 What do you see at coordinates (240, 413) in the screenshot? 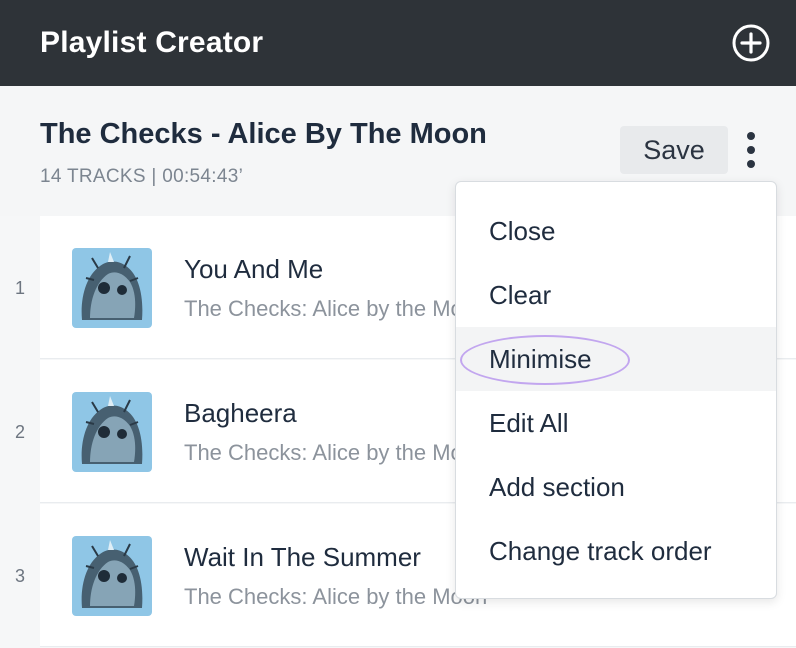
I see `track-title: Bagheera` at bounding box center [240, 413].